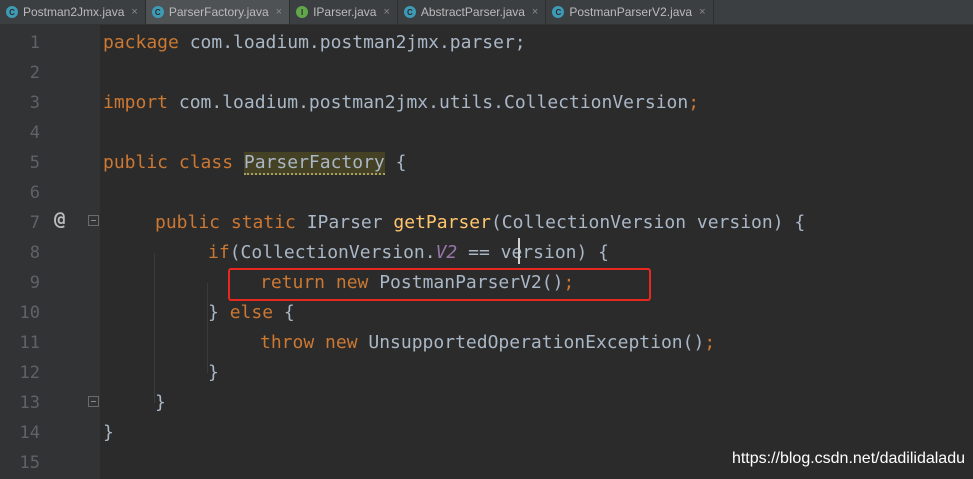 This screenshot has height=479, width=973. I want to click on line-number: 1, so click(34, 43).